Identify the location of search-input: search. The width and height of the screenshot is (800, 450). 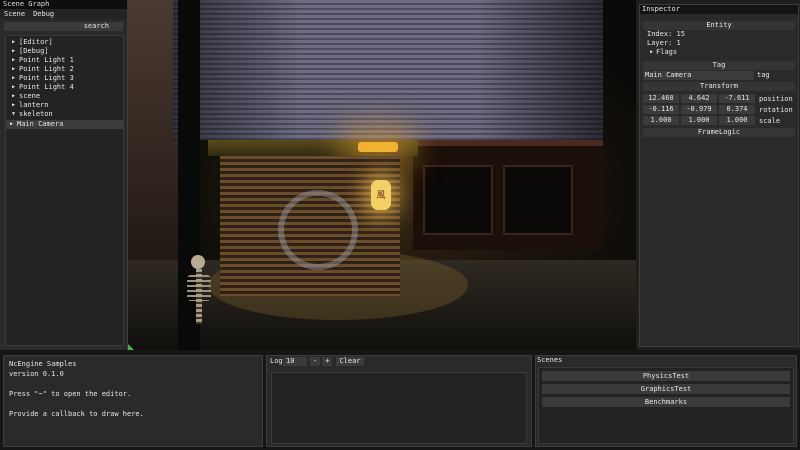
(63, 26).